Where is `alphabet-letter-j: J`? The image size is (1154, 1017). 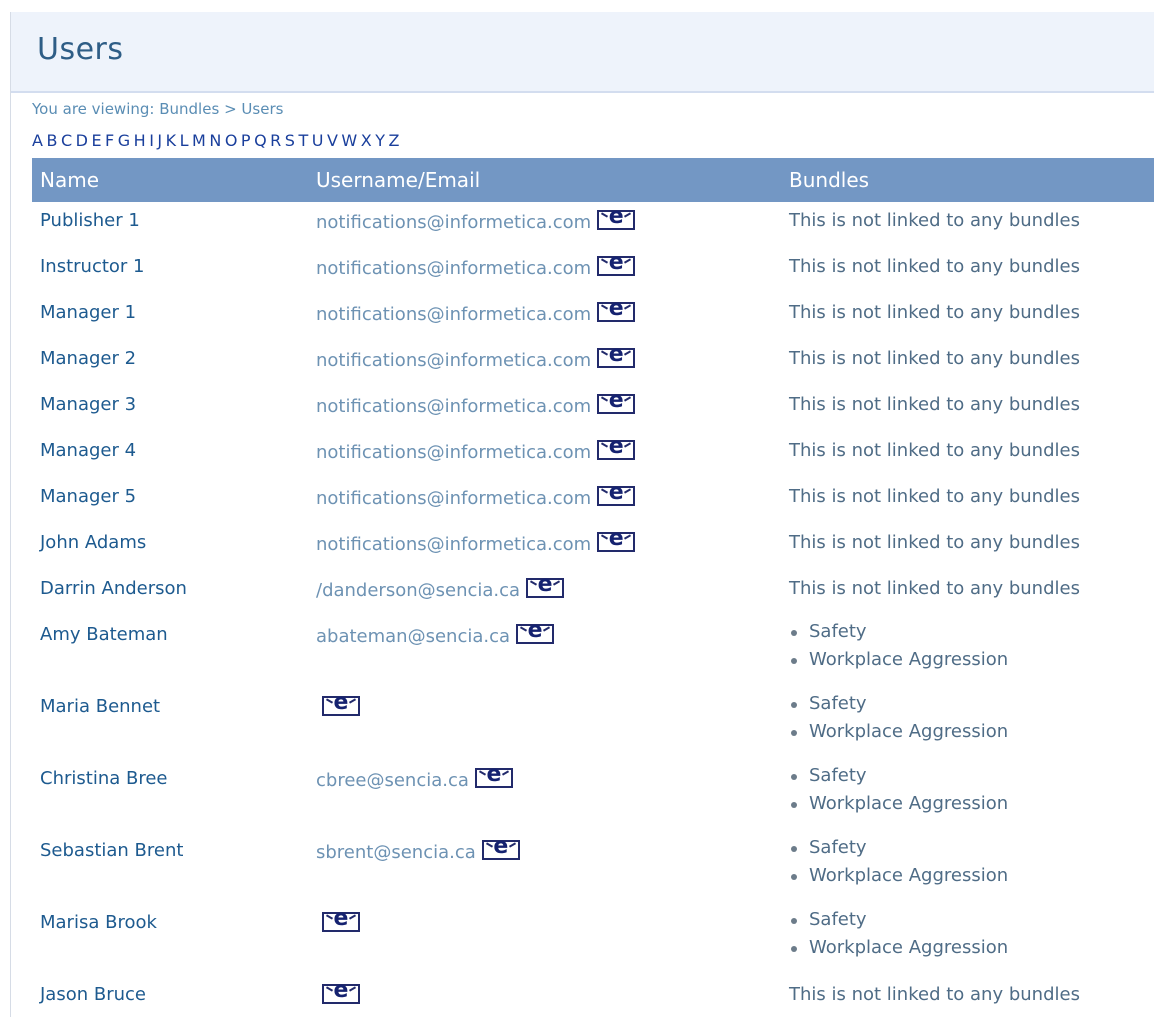
alphabet-letter-j: J is located at coordinates (159, 140).